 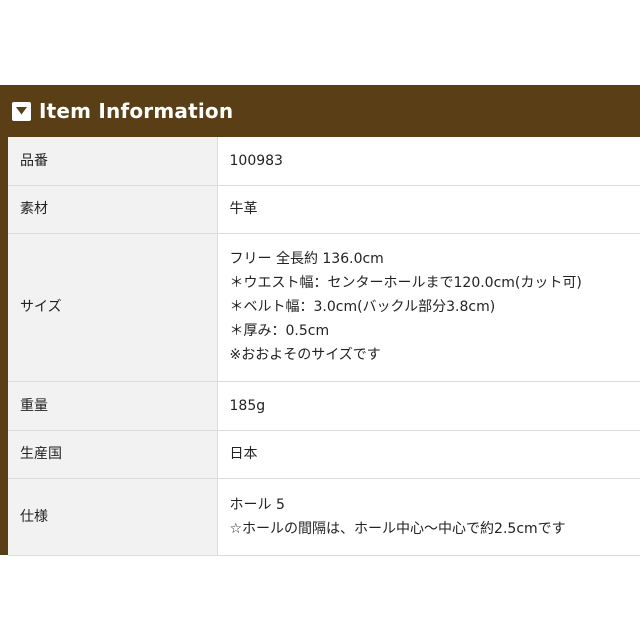 What do you see at coordinates (428, 454) in the screenshot?
I see `row-value: 日本` at bounding box center [428, 454].